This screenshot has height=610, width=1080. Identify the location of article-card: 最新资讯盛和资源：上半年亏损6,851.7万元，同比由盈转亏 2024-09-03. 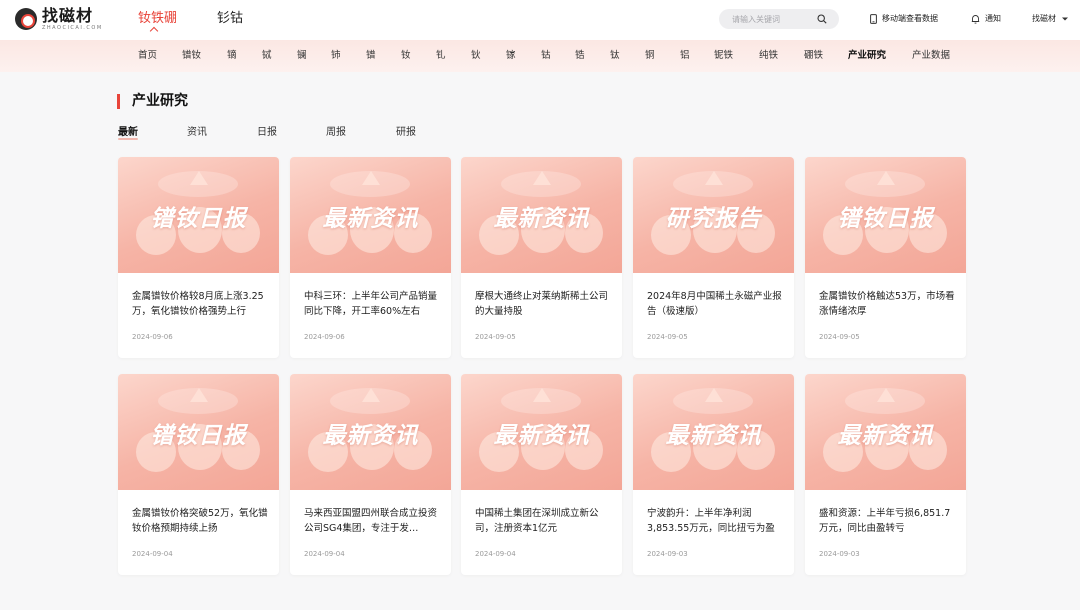
(885, 474).